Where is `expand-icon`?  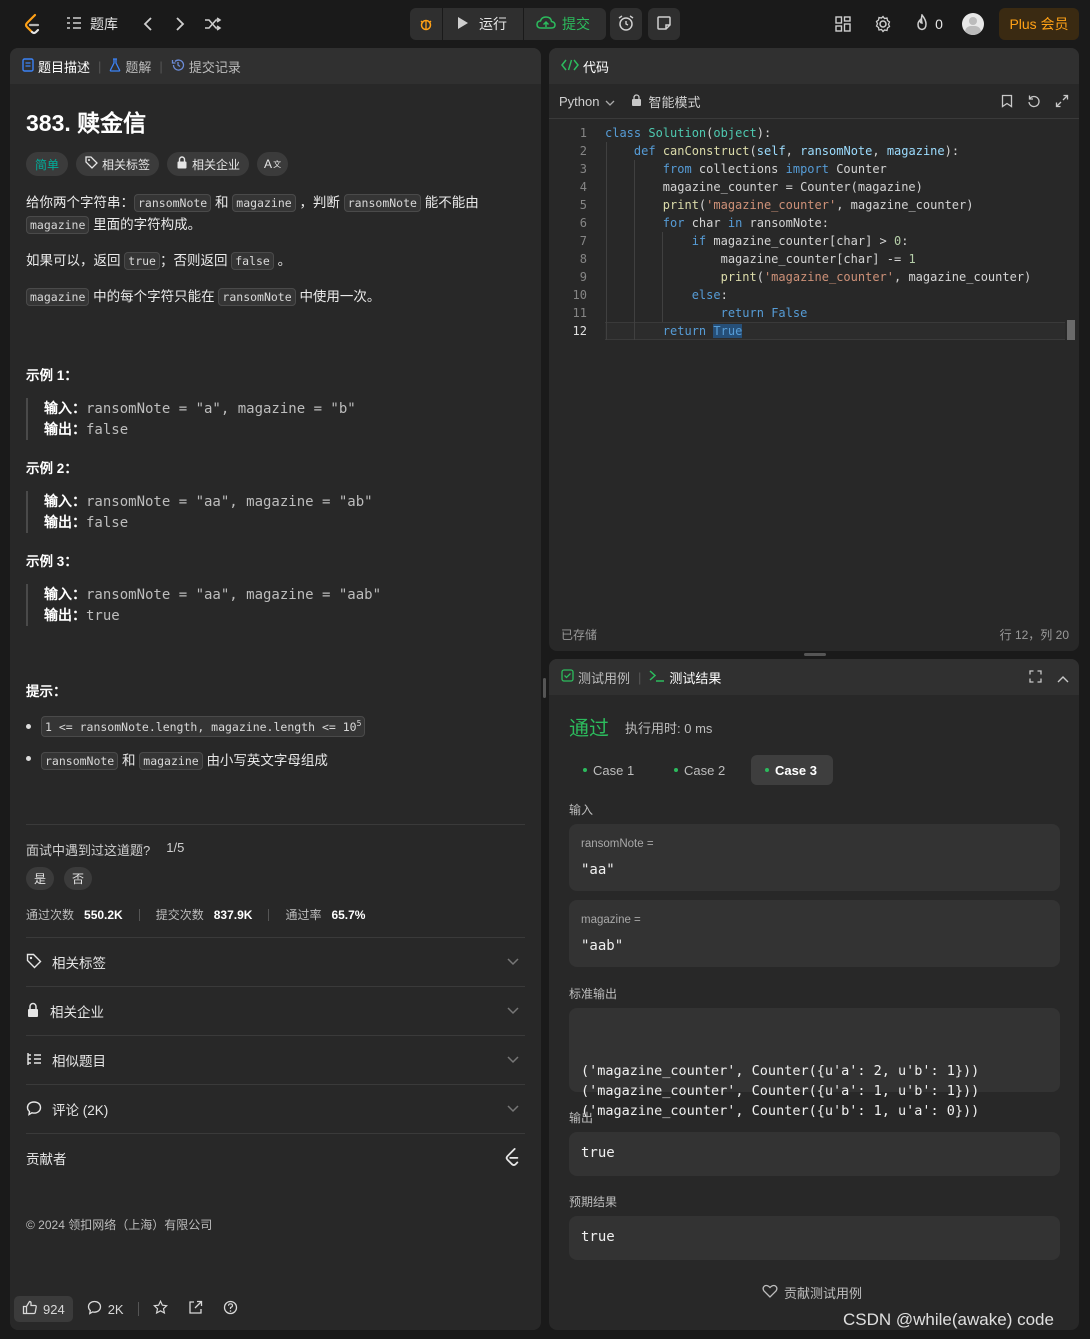
expand-icon is located at coordinates (1062, 102).